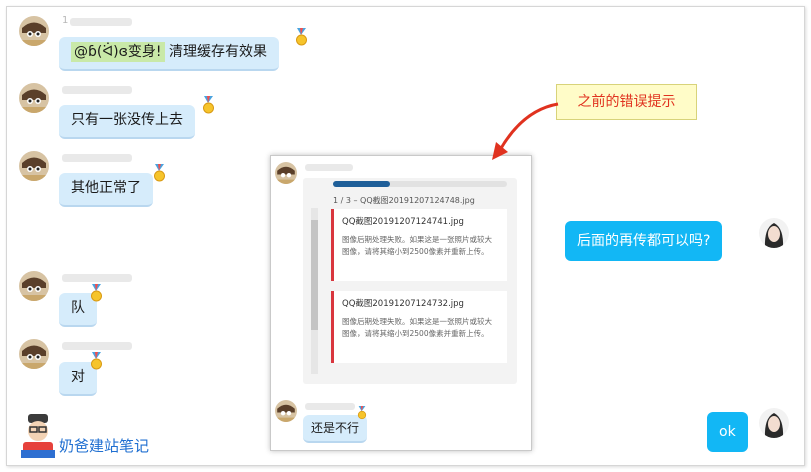 This screenshot has width=811, height=472. I want to click on chat-message: 只有一张没传上去, so click(127, 122).